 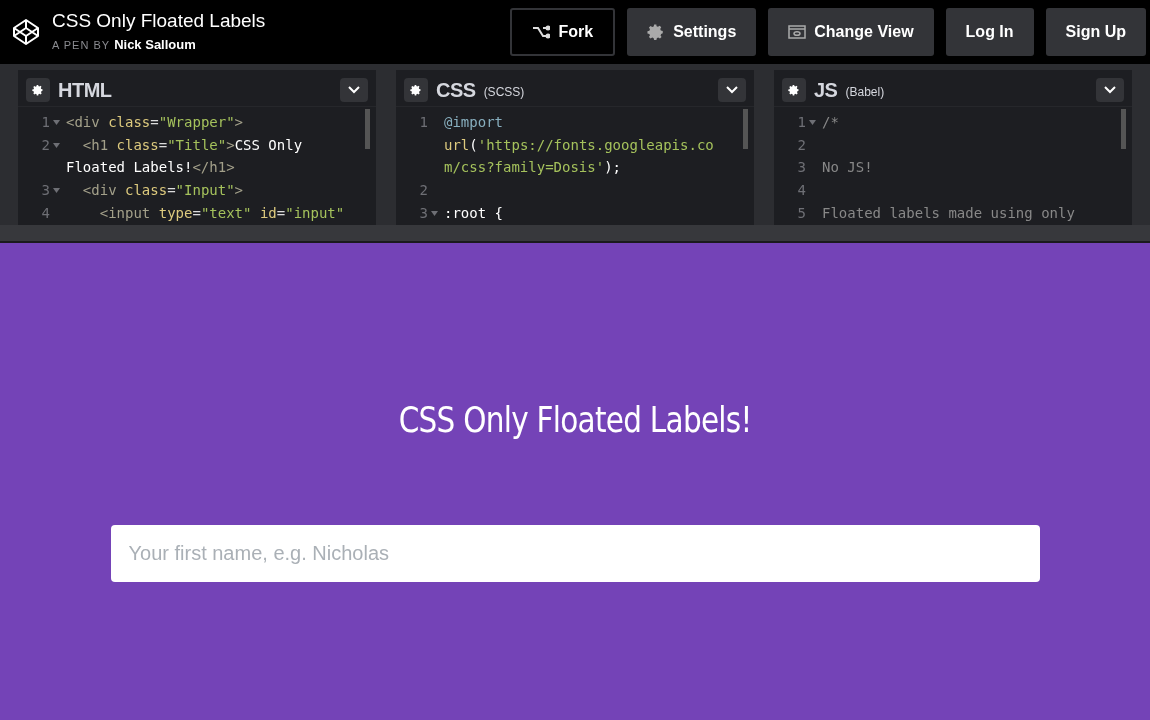 I want to click on fork-button: Fork, so click(x=563, y=32).